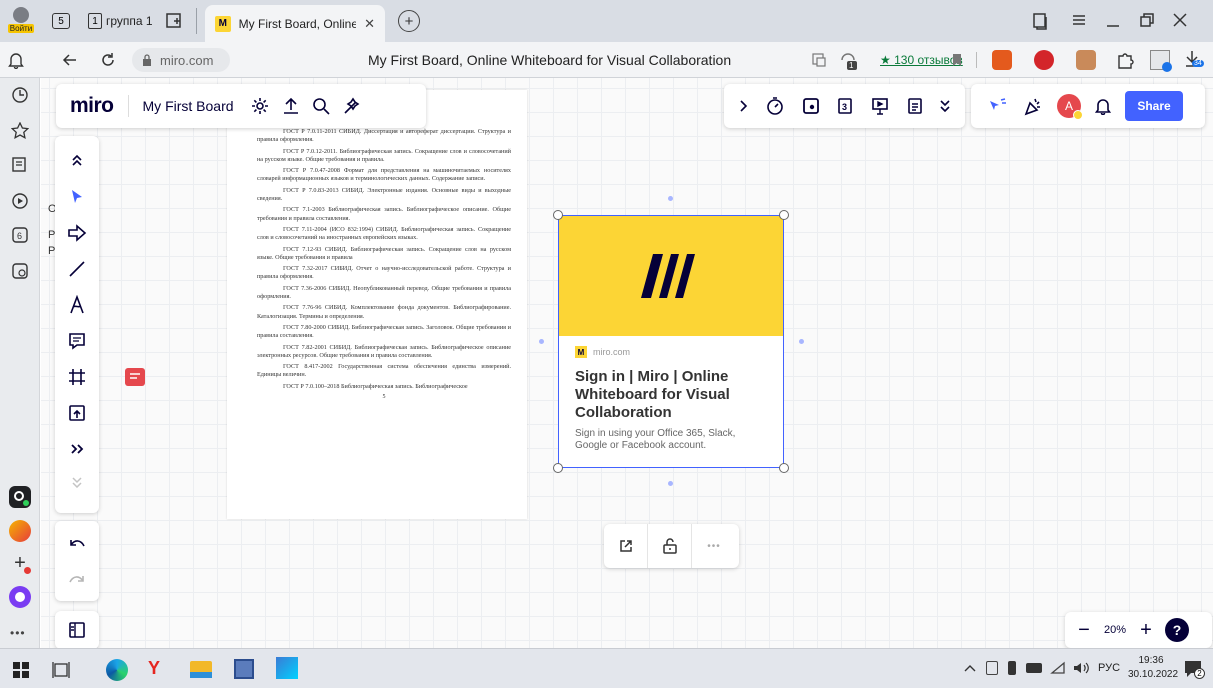  What do you see at coordinates (77, 543) in the screenshot?
I see `undo-icon` at bounding box center [77, 543].